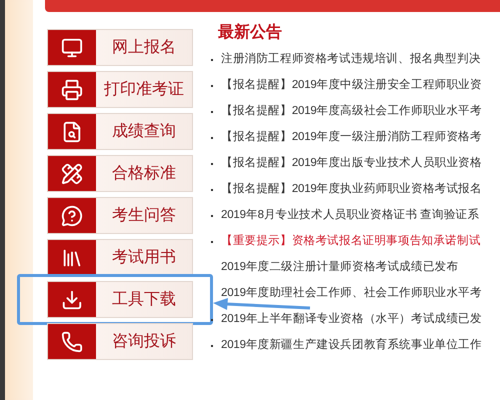 This screenshot has height=400, width=500. I want to click on phone-icon, so click(72, 341).